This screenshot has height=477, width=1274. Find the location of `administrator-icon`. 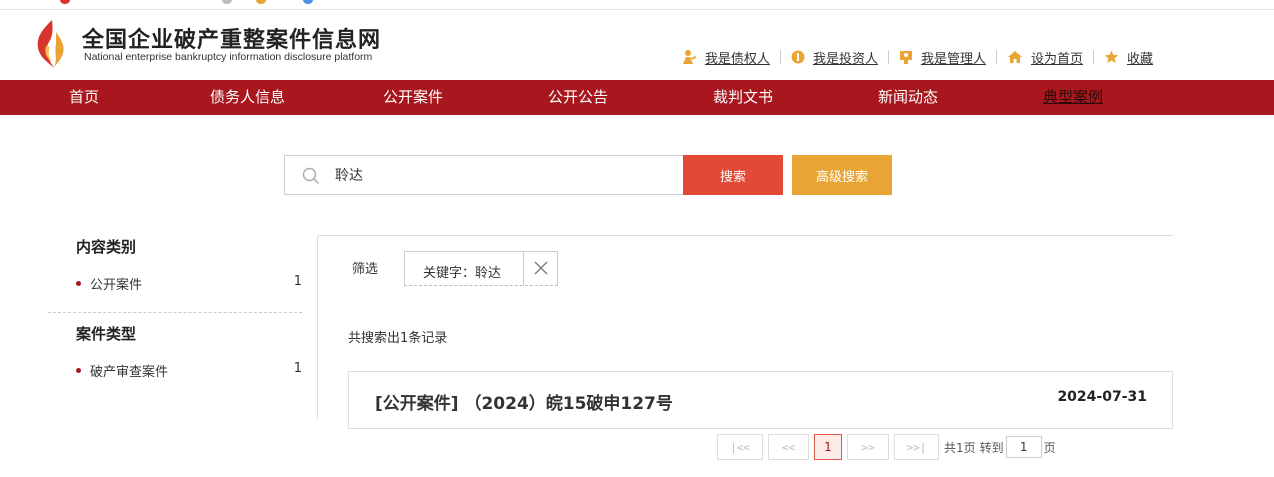

administrator-icon is located at coordinates (905, 57).